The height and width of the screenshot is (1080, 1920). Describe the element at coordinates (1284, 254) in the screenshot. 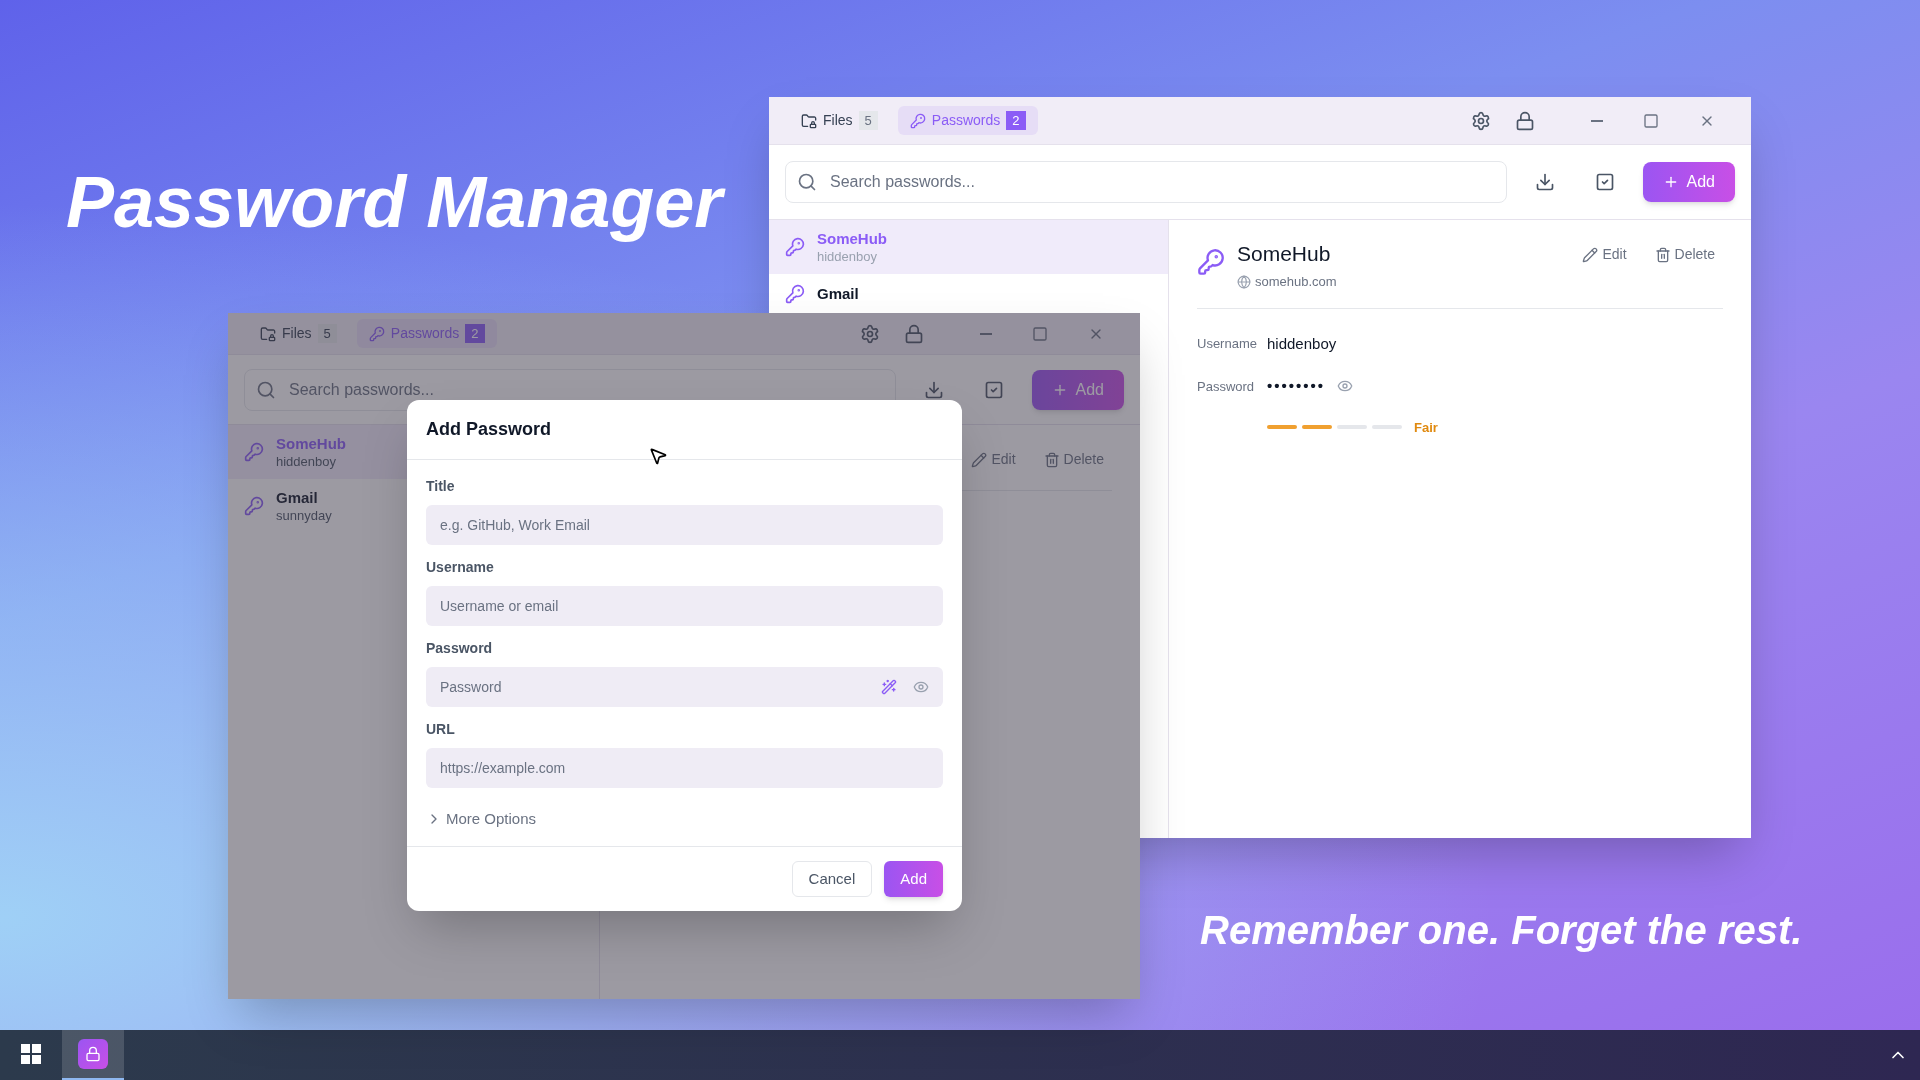

I see `entry-heading: SomeHub` at that location.